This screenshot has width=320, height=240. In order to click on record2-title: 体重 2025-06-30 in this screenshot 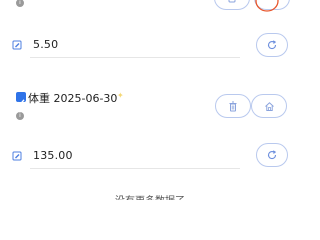, I will do `click(73, 98)`.